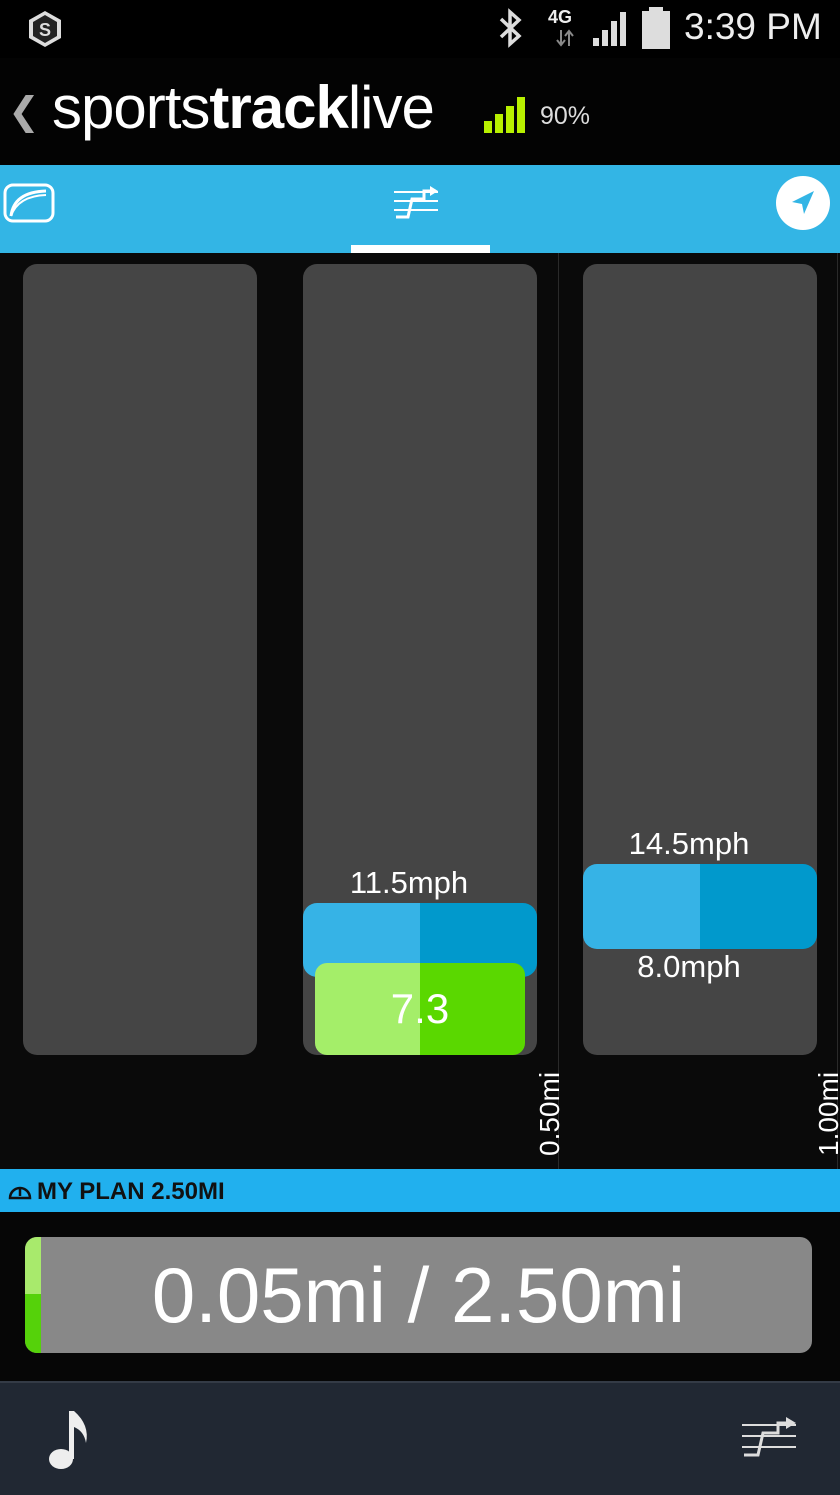 The height and width of the screenshot is (1495, 840). I want to click on logo-text-live: live, so click(391, 107).